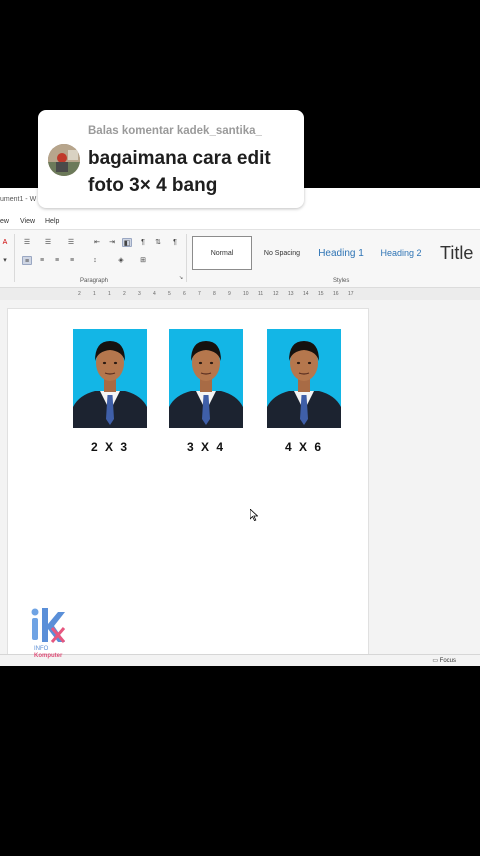 The width and height of the screenshot is (480, 856). Describe the element at coordinates (4, 221) in the screenshot. I see `menu-view-partial: ew` at that location.